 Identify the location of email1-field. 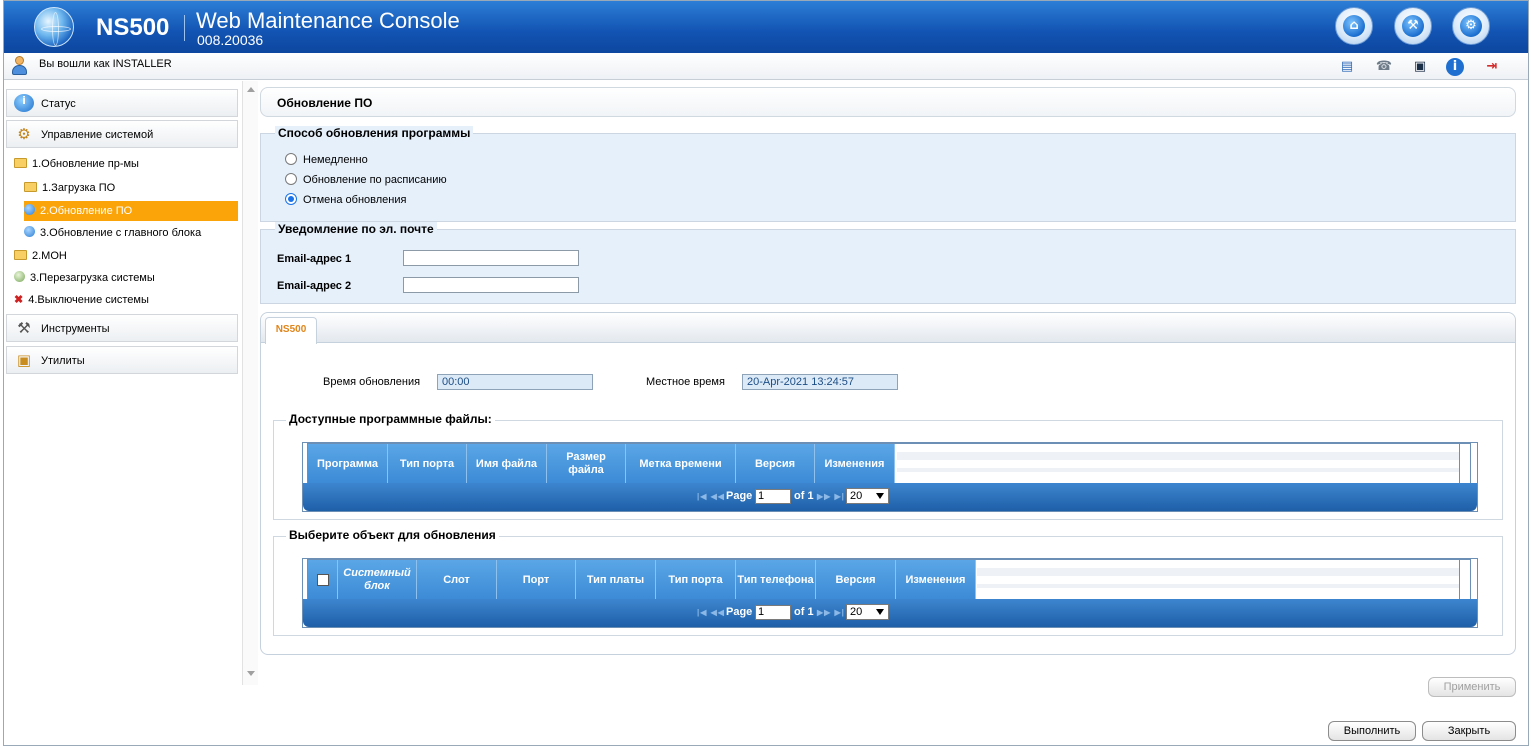
(491, 258).